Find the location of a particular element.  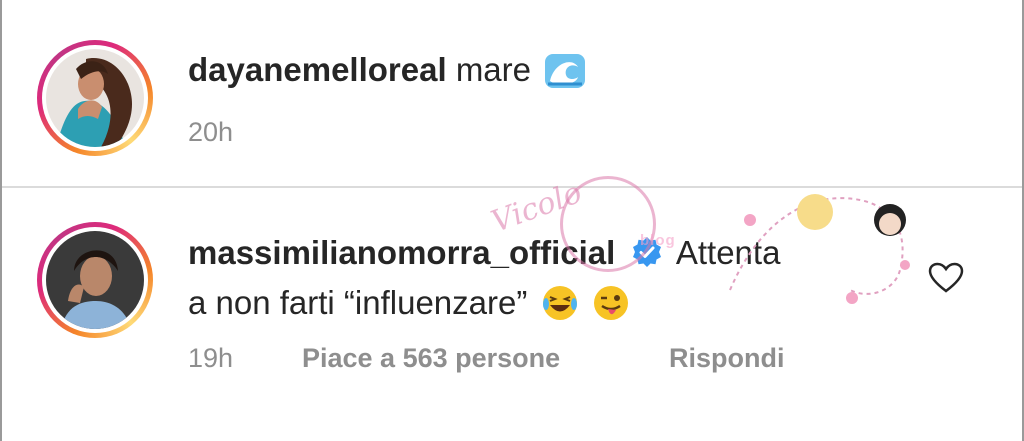

comment-line-2: a non farti “influenzare” is located at coordinates (409, 307).